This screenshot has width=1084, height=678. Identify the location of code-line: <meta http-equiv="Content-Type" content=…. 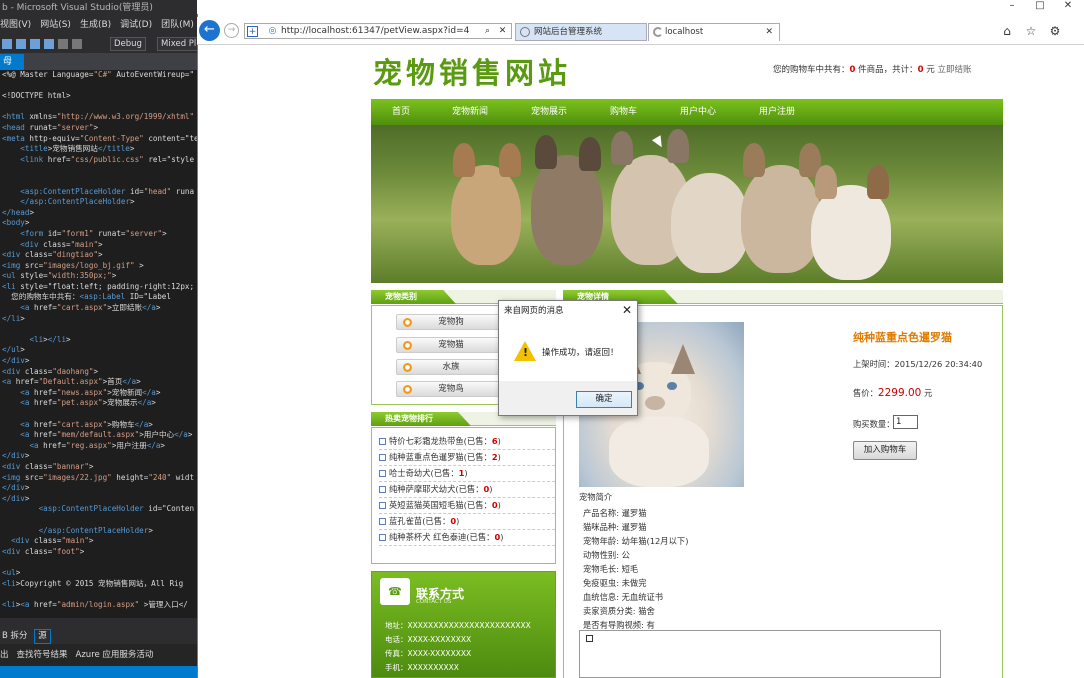
(99, 138).